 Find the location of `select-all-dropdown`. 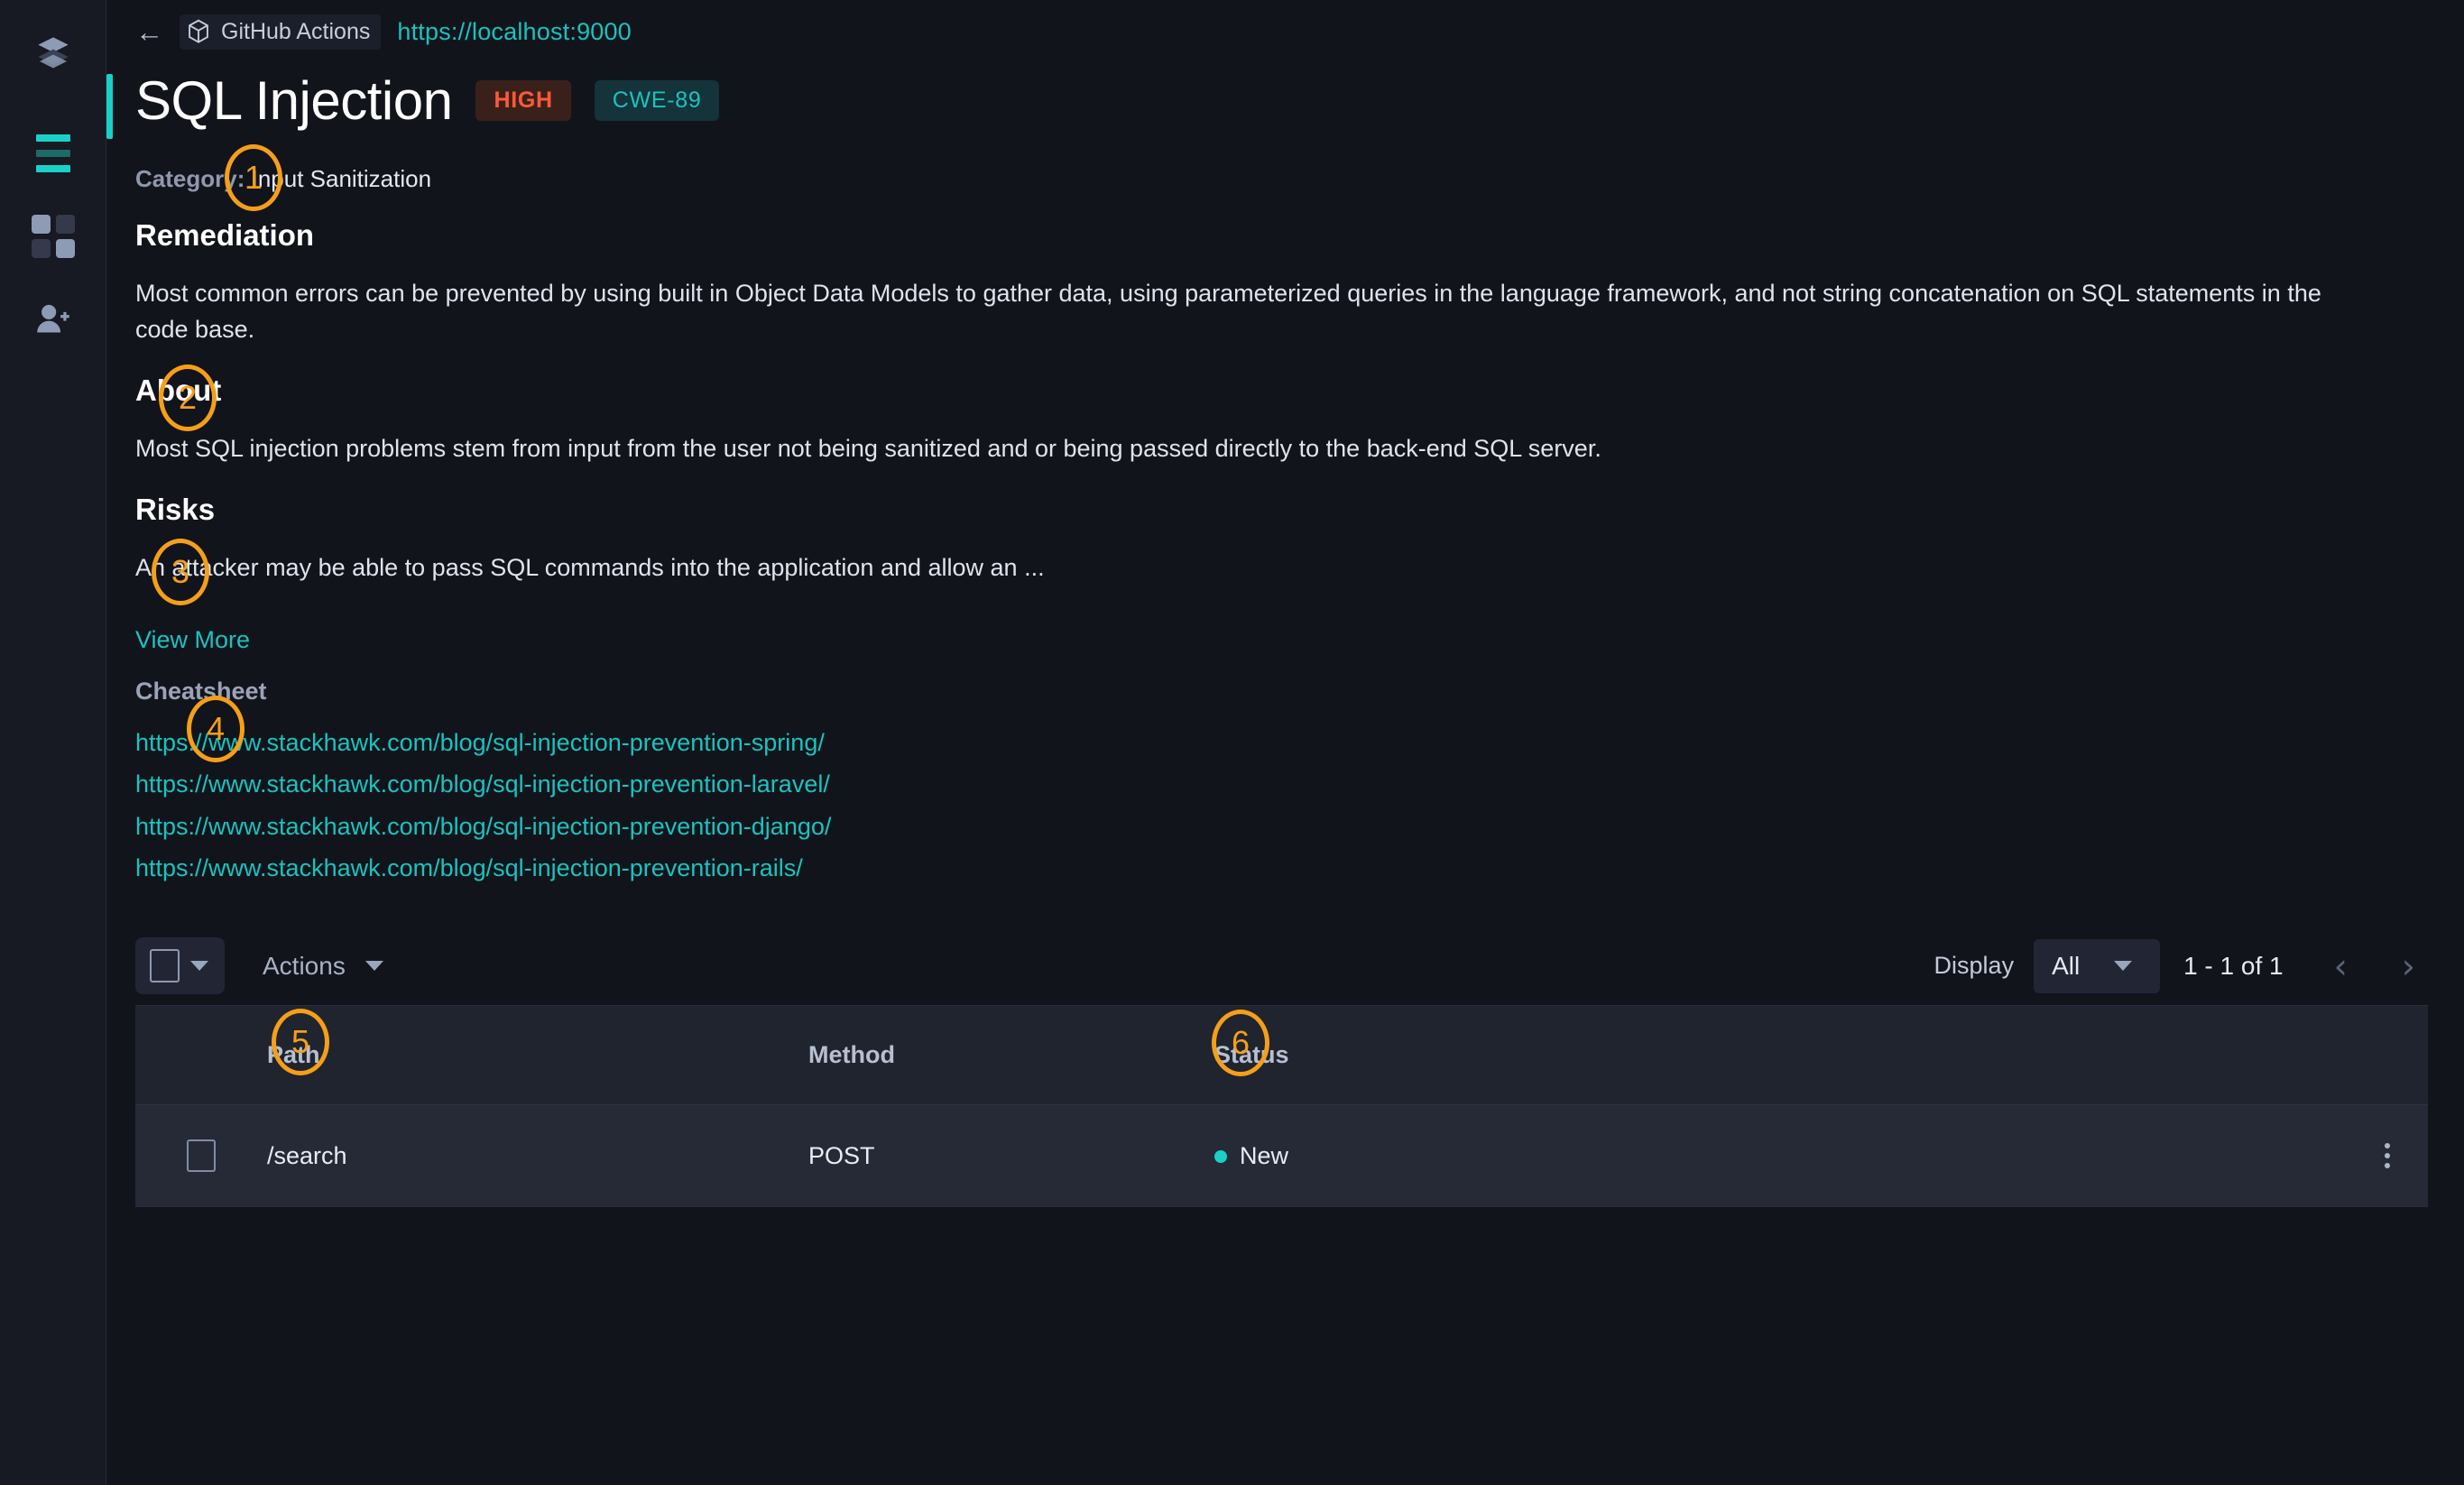

select-all-dropdown is located at coordinates (180, 966).